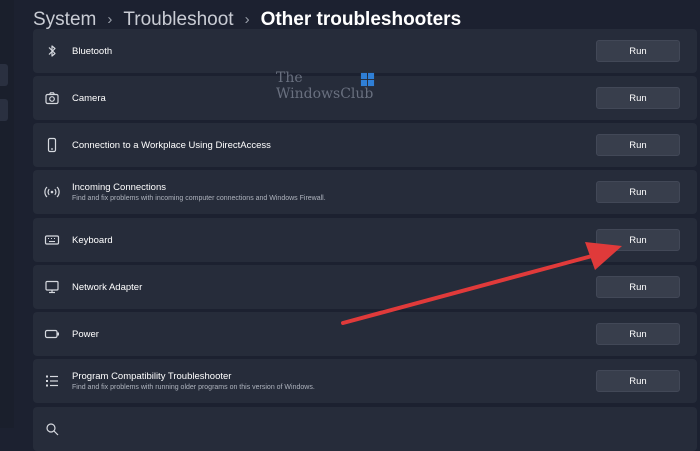 This screenshot has width=700, height=451. I want to click on troubleshooter-title: Program Compatibility Troubleshooter, so click(152, 376).